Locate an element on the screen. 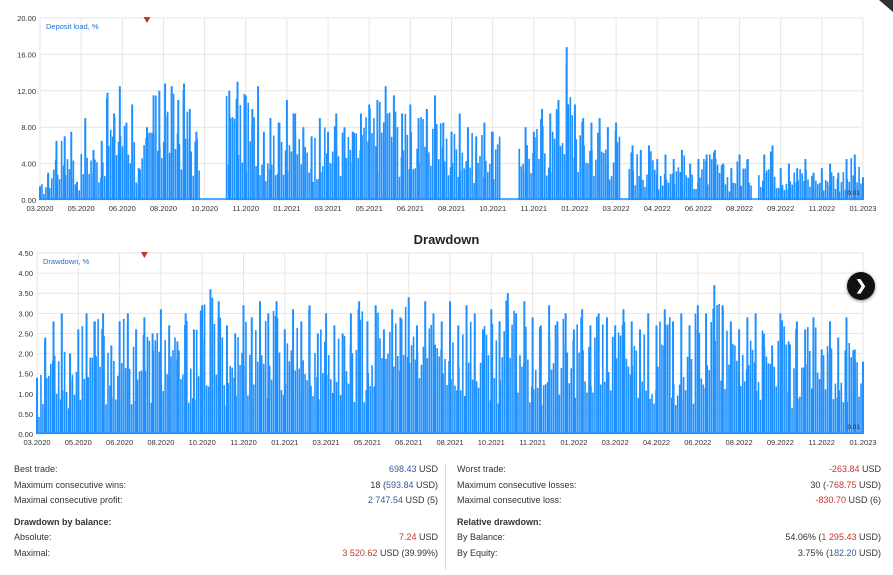 This screenshot has height=575, width=893. stat-label: Maximal consecutive profit: is located at coordinates (68, 500).